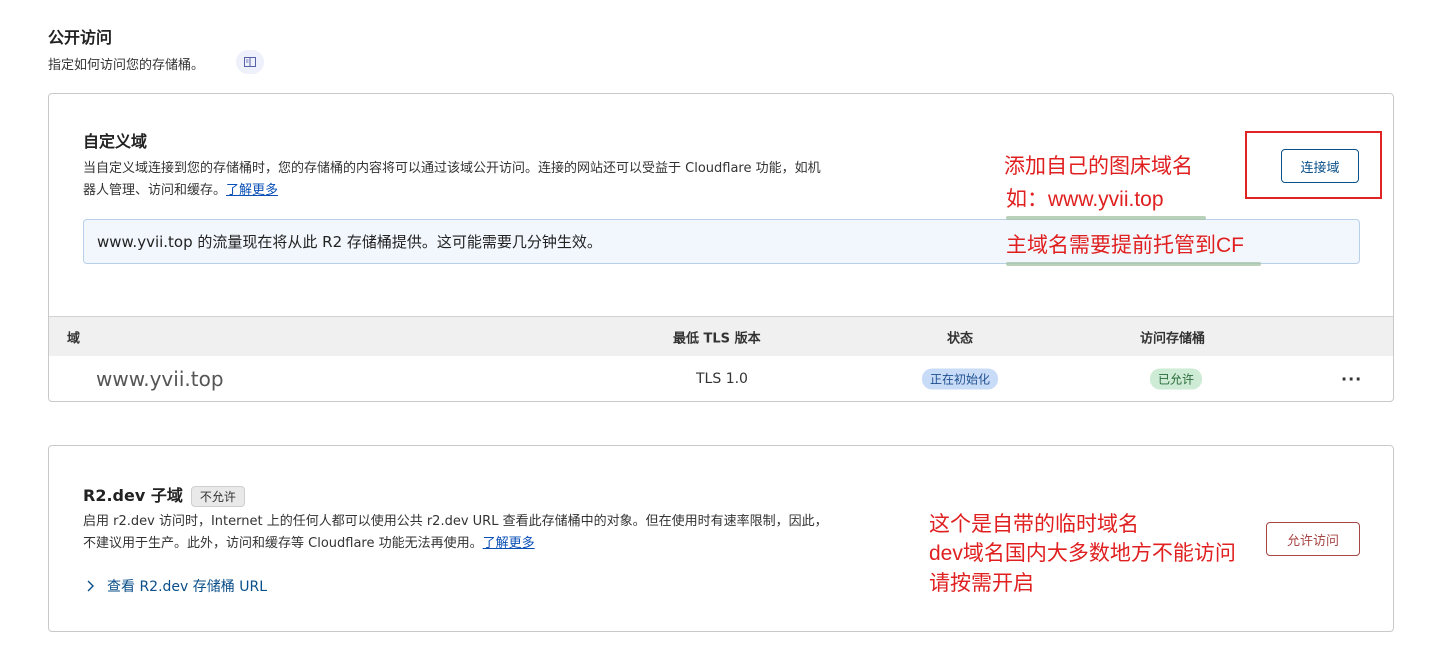  I want to click on r2dev-desc-line-2: 不建议用于生产。此外，访问和缓存等 Cloudflare 功能无法再使用。, so click(283, 543).